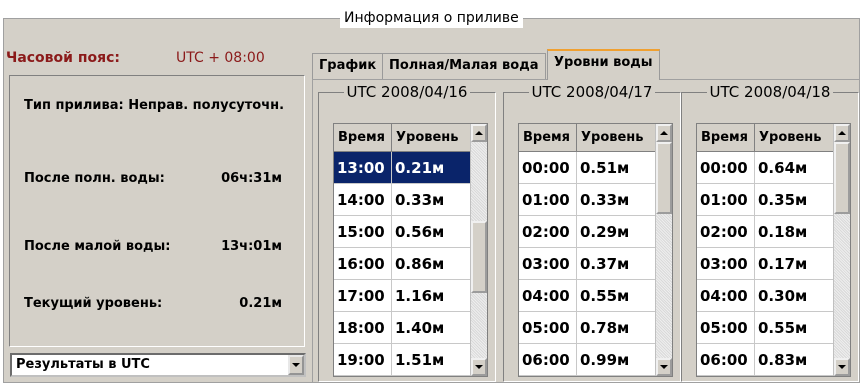  I want to click on table-row: 05:00 0.78м, so click(588, 328).